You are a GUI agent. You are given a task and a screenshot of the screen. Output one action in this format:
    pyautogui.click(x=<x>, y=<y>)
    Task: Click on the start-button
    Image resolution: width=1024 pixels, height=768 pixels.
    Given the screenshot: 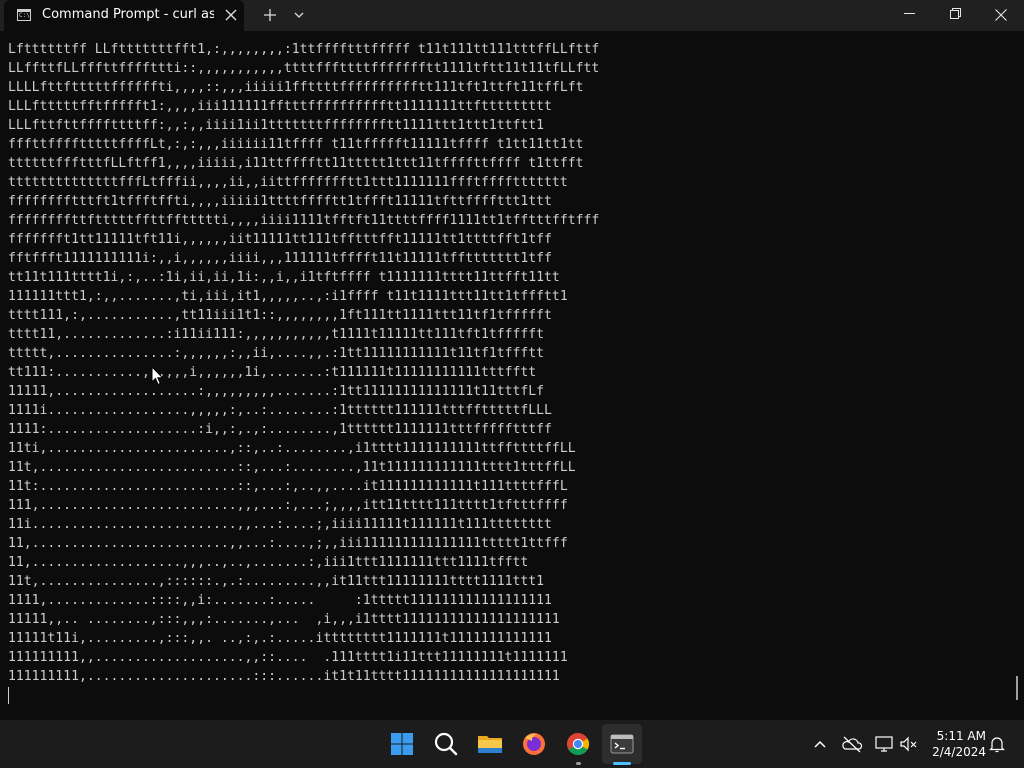 What is the action you would take?
    pyautogui.click(x=402, y=744)
    